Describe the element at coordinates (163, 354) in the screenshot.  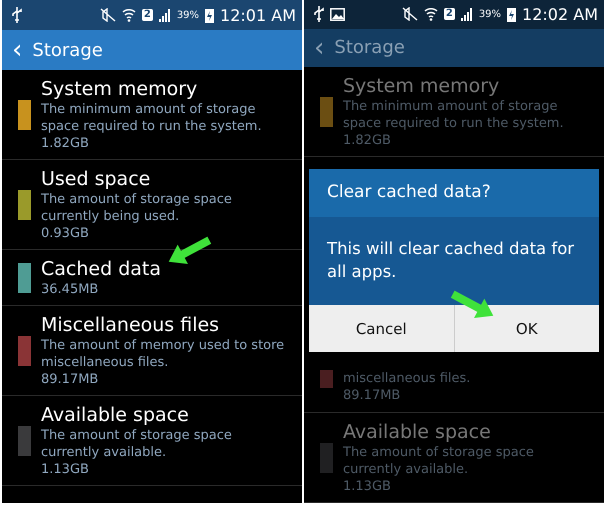
I see `item-description: The amount of memory used to store miscellaneous files.` at that location.